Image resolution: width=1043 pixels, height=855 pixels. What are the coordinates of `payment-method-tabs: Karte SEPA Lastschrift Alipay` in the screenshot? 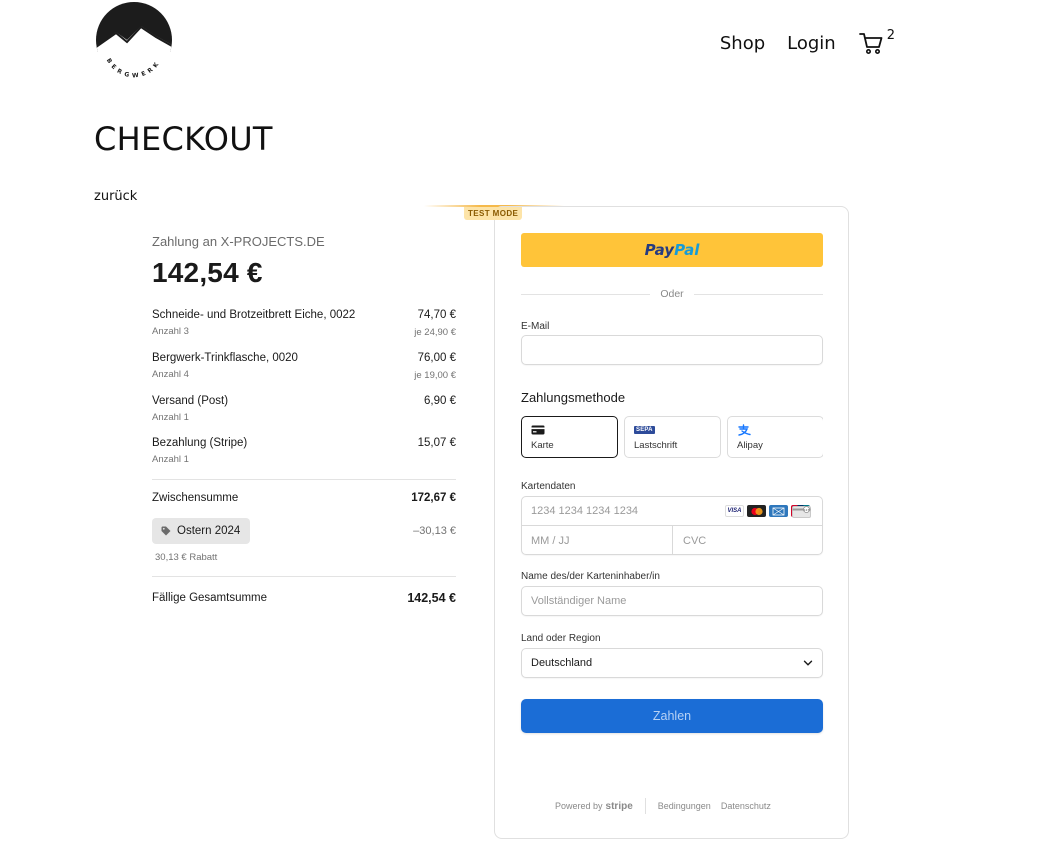 It's located at (672, 437).